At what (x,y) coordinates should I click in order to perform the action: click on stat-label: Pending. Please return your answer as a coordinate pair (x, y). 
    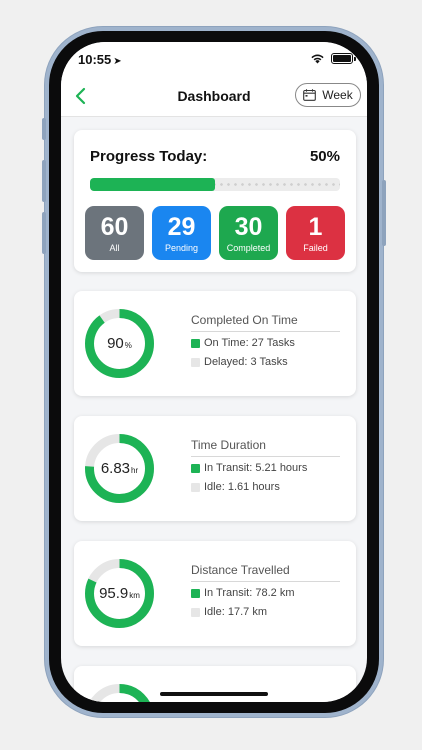
    Looking at the image, I should click on (181, 248).